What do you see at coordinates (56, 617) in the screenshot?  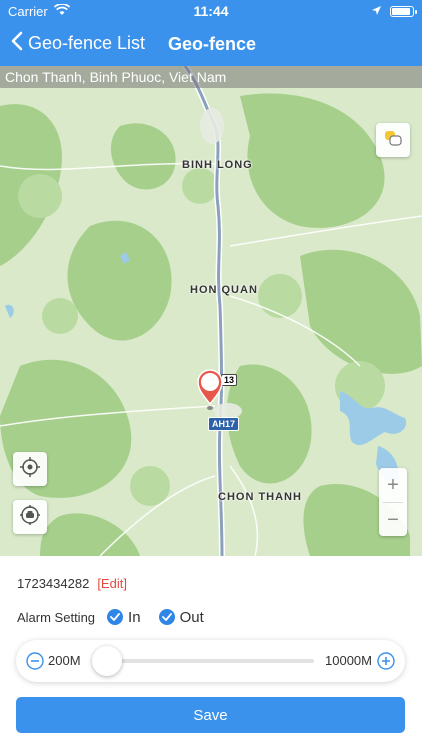 I see `alarm-setting-label: Alarm Setting` at bounding box center [56, 617].